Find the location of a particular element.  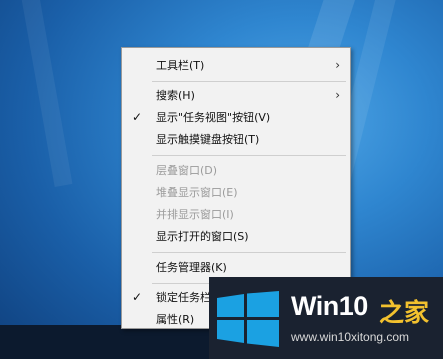

windows-logo-icon is located at coordinates (248, 319).